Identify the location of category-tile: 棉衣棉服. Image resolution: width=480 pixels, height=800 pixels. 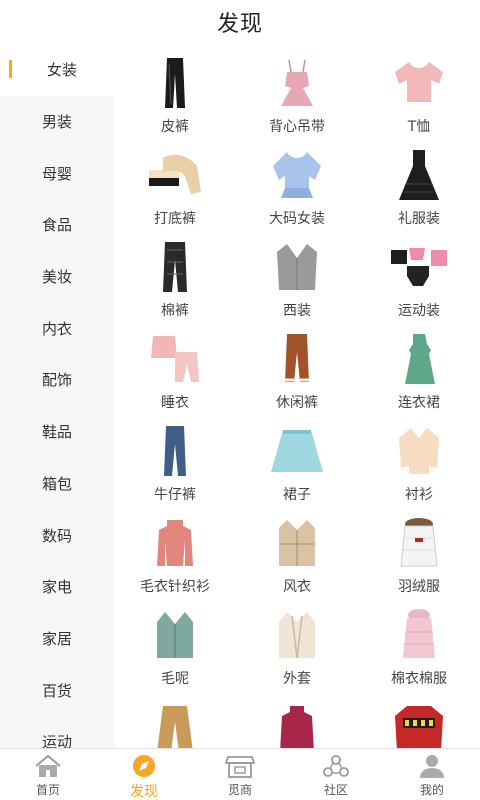
(419, 646).